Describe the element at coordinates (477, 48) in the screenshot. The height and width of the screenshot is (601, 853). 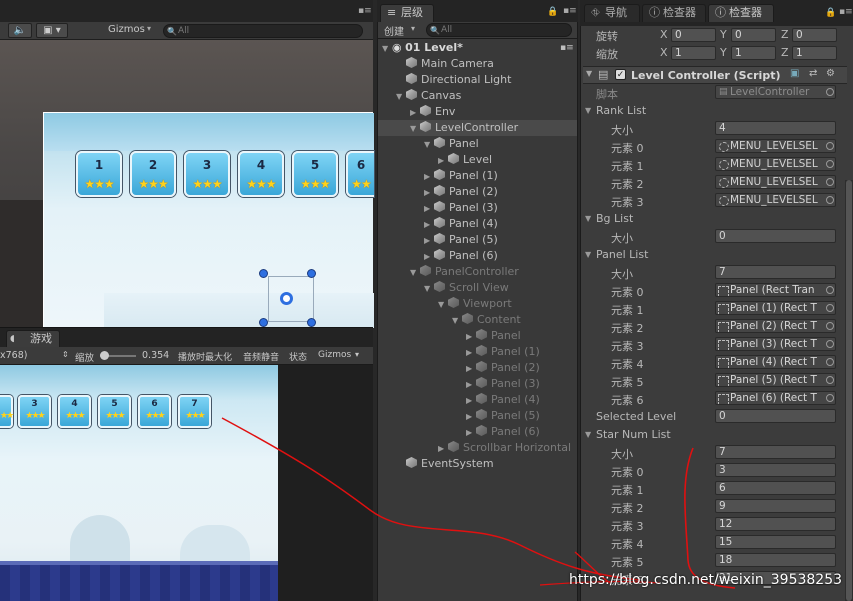
I see `scene-root-row: ▼ ◉ 01 Level* ▪≡` at that location.